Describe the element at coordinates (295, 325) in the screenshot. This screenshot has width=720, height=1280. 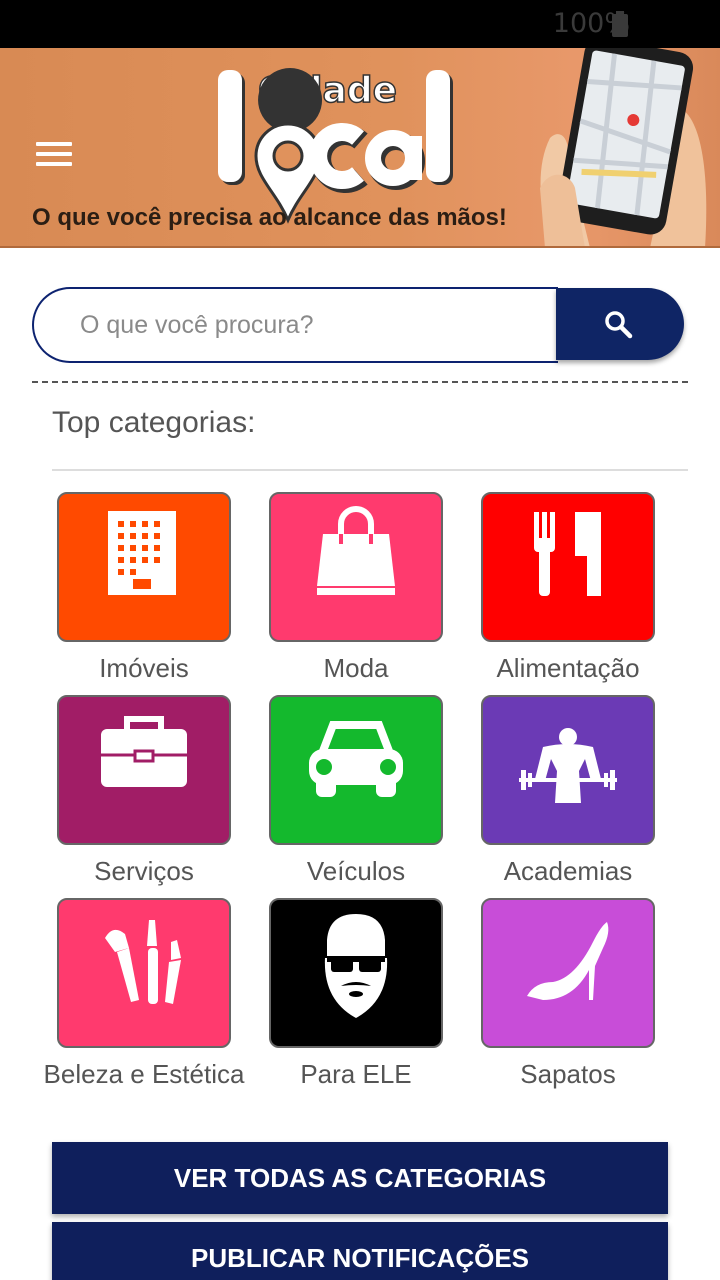
I see `search-input` at that location.